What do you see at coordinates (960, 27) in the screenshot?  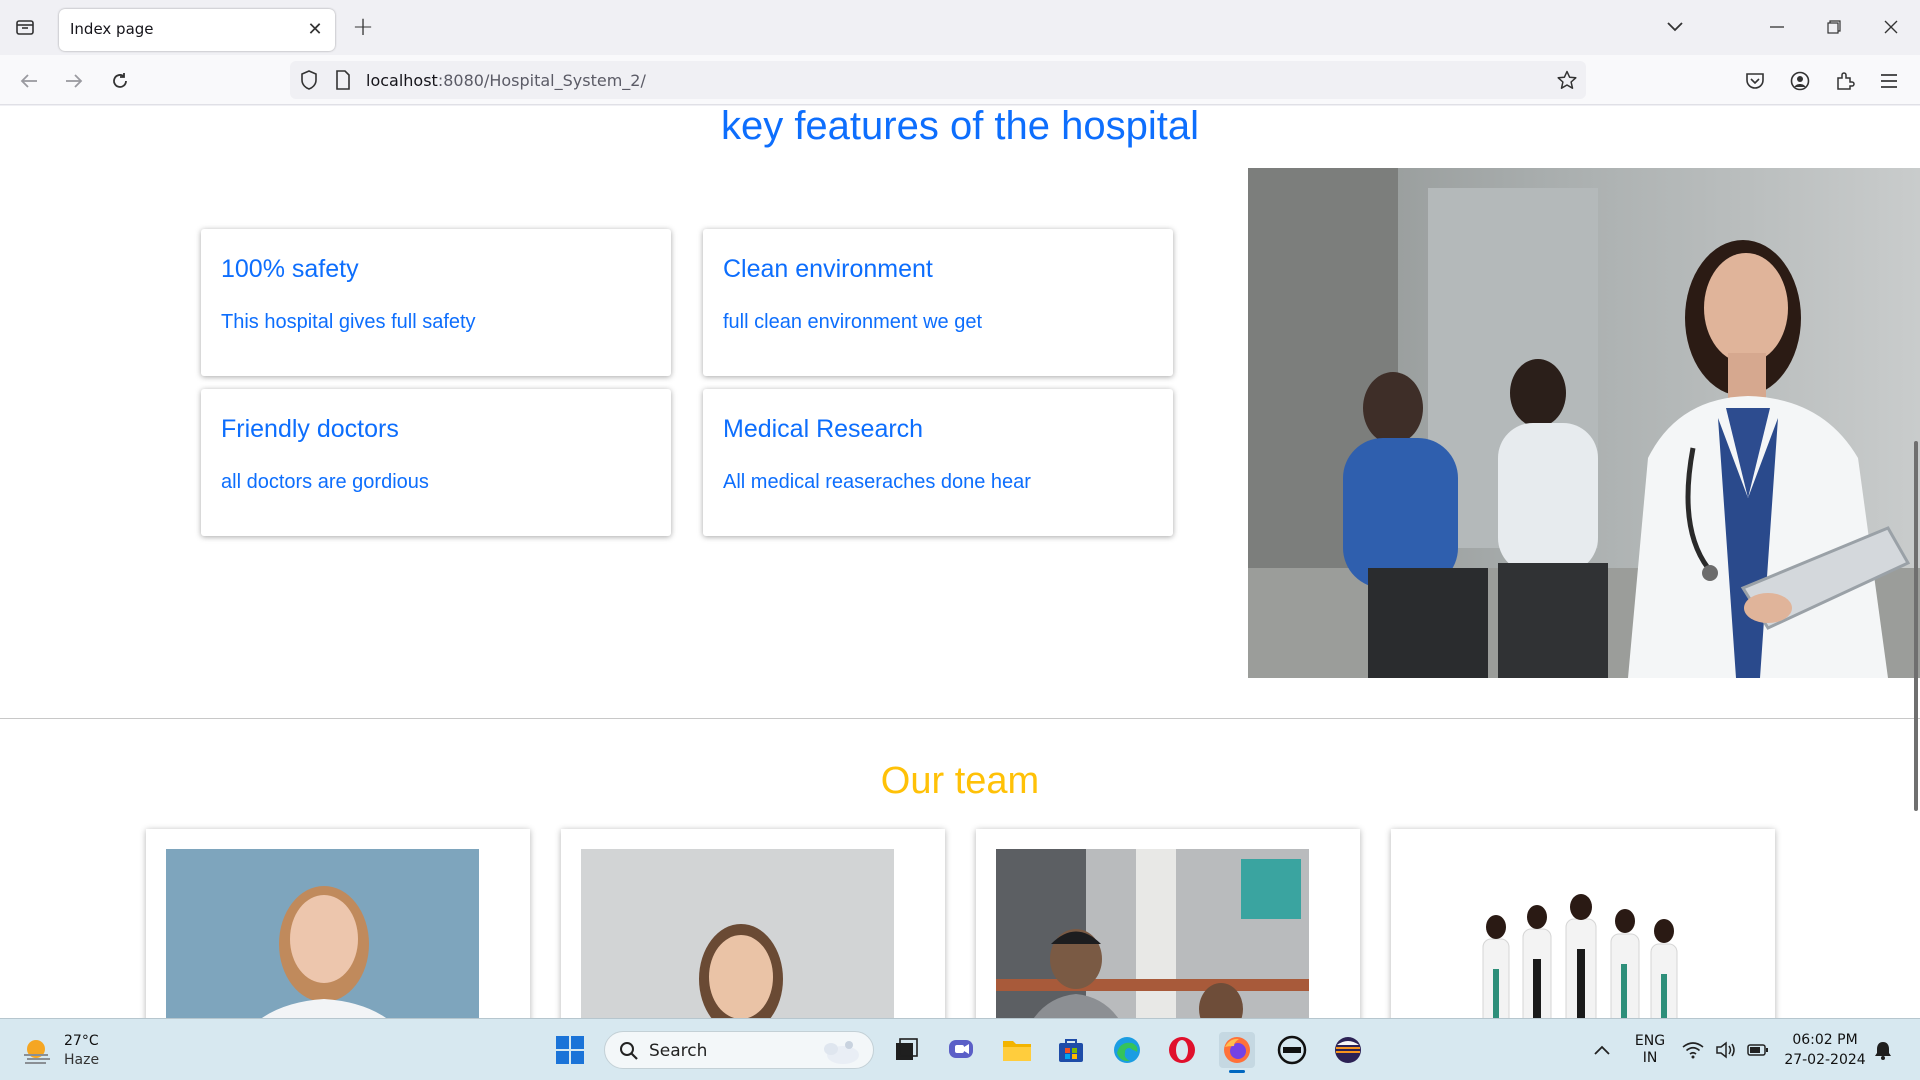 I see `tab-bar: Index page ✕ +` at bounding box center [960, 27].